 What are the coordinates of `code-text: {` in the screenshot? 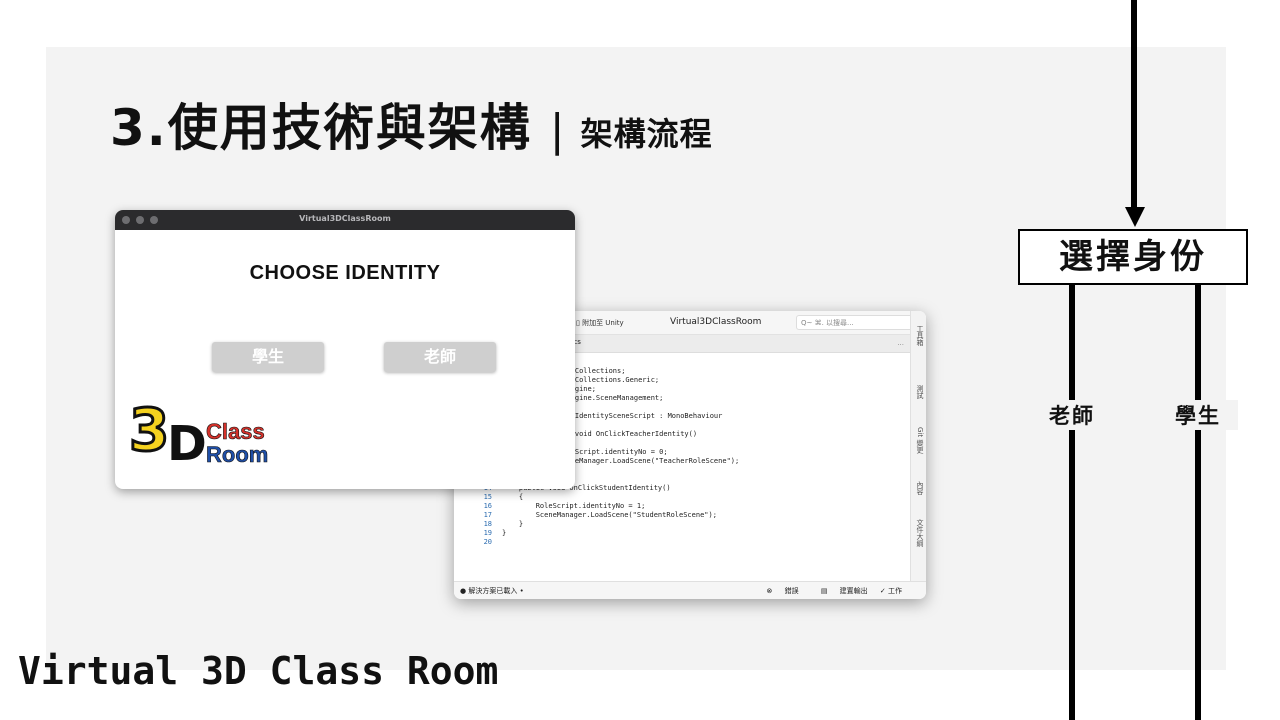 It's located at (513, 497).